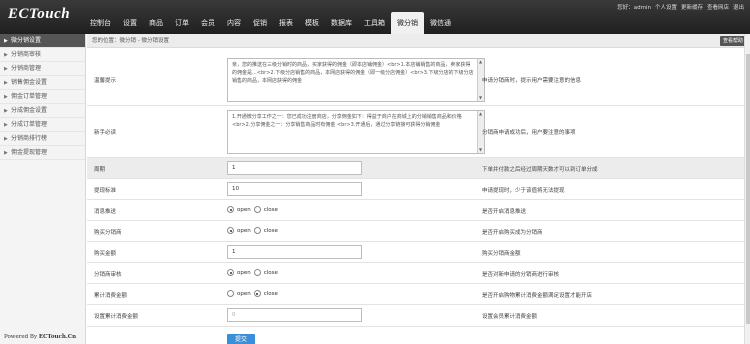 This screenshot has width=750, height=344. I want to click on audit-close-radio, so click(257, 272).